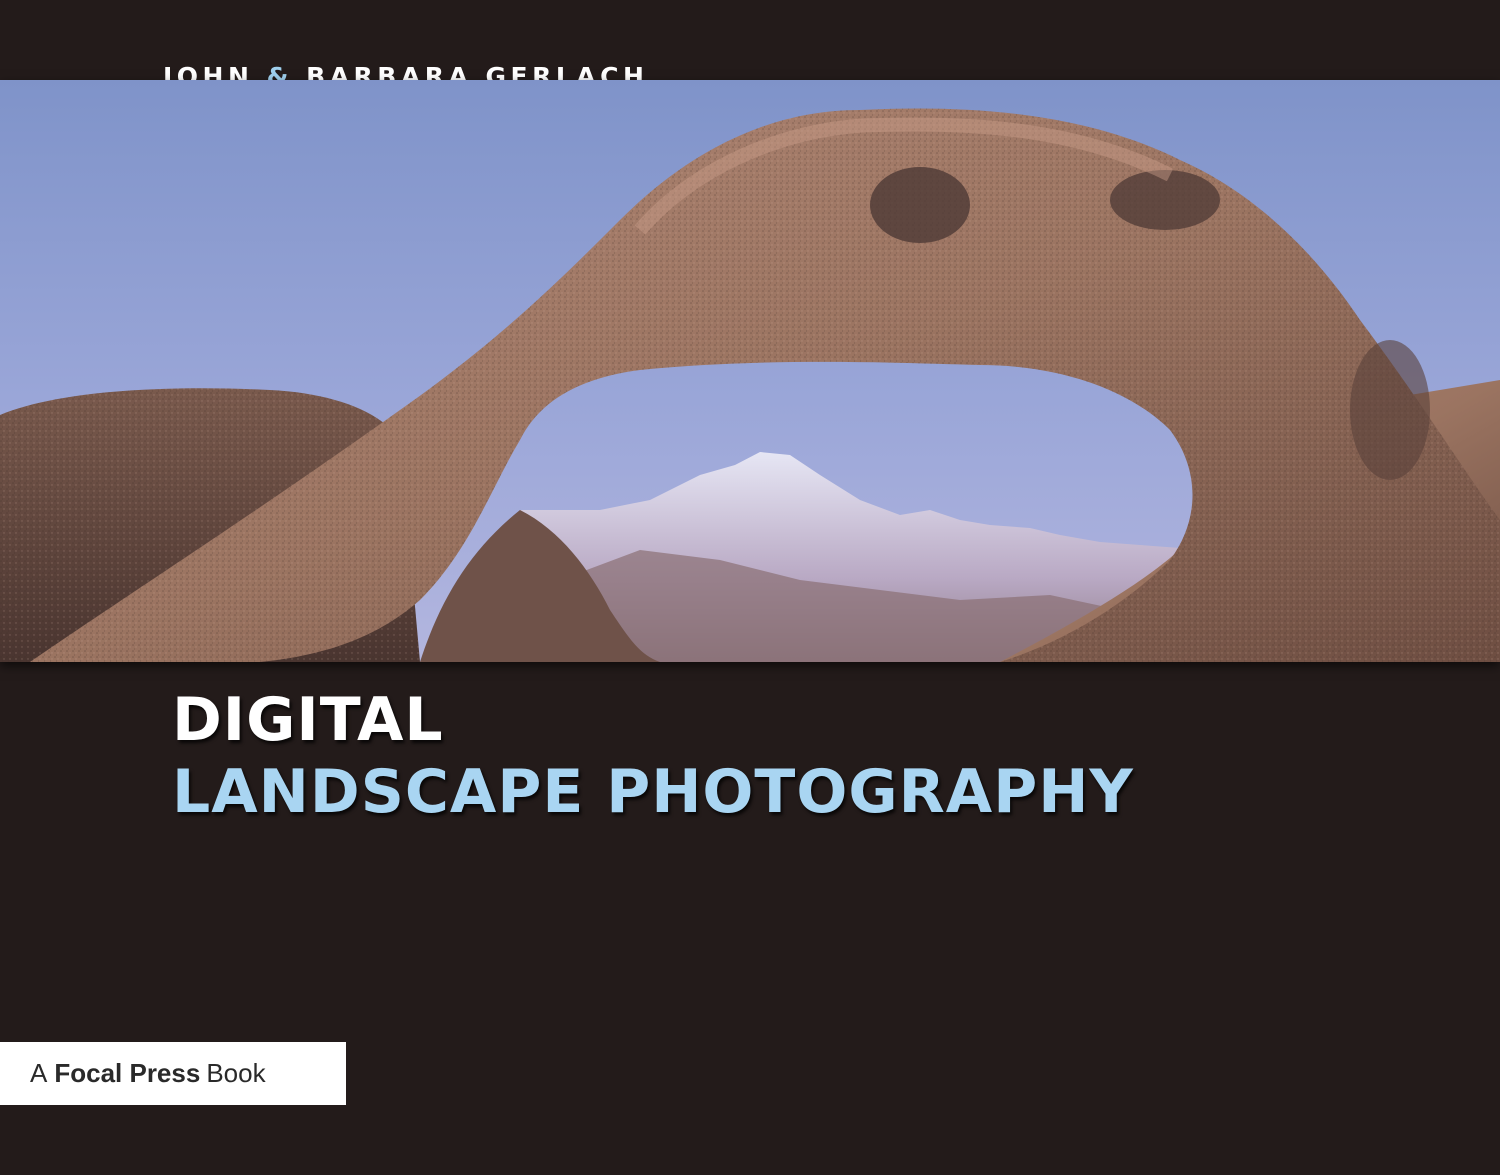 This screenshot has width=1500, height=1175. I want to click on publisher-prefix: A, so click(39, 1073).